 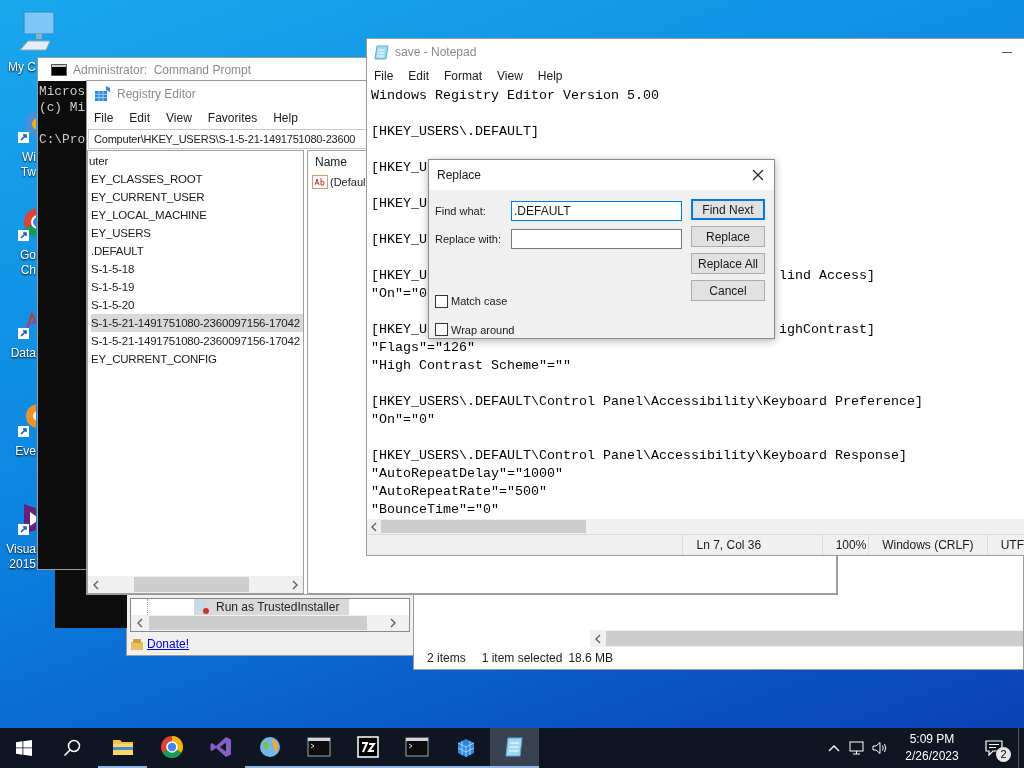 I want to click on console-line: Micros, so click(x=62, y=92).